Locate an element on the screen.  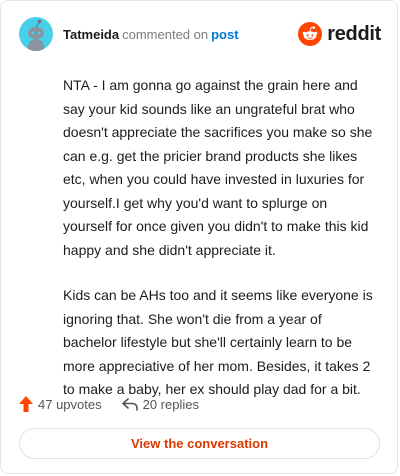
post-link: post is located at coordinates (224, 34).